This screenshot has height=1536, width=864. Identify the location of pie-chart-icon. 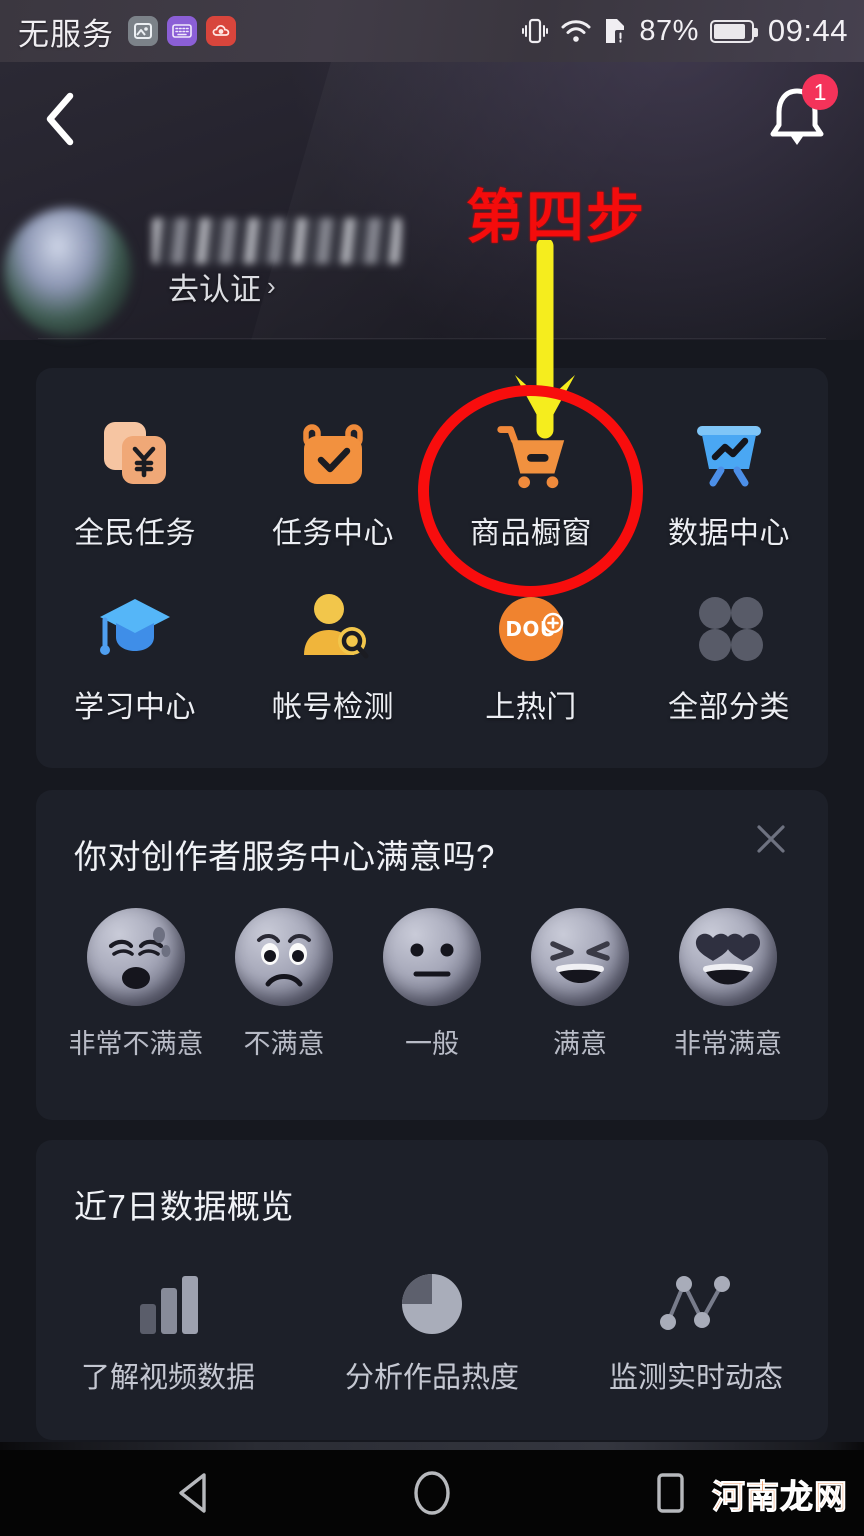
(432, 1302).